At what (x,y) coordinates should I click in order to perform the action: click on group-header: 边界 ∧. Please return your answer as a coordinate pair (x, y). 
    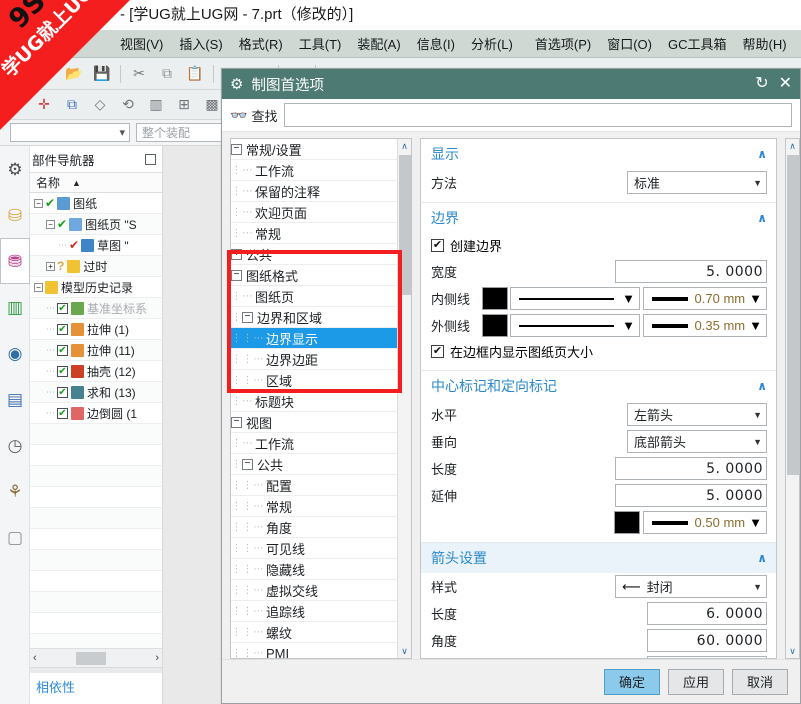
    Looking at the image, I should click on (598, 218).